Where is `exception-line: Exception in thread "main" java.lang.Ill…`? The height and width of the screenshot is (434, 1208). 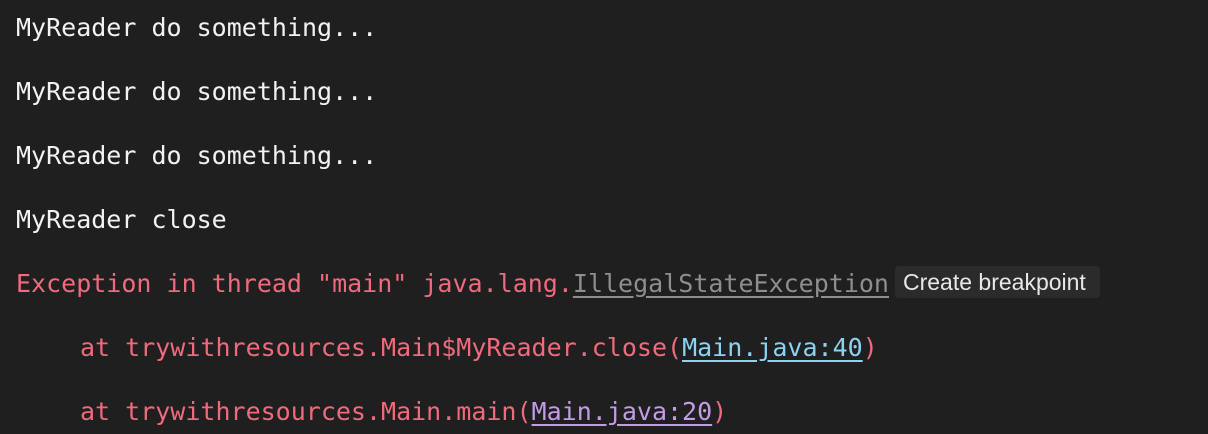
exception-line: Exception in thread "main" java.lang.Ill… is located at coordinates (558, 284).